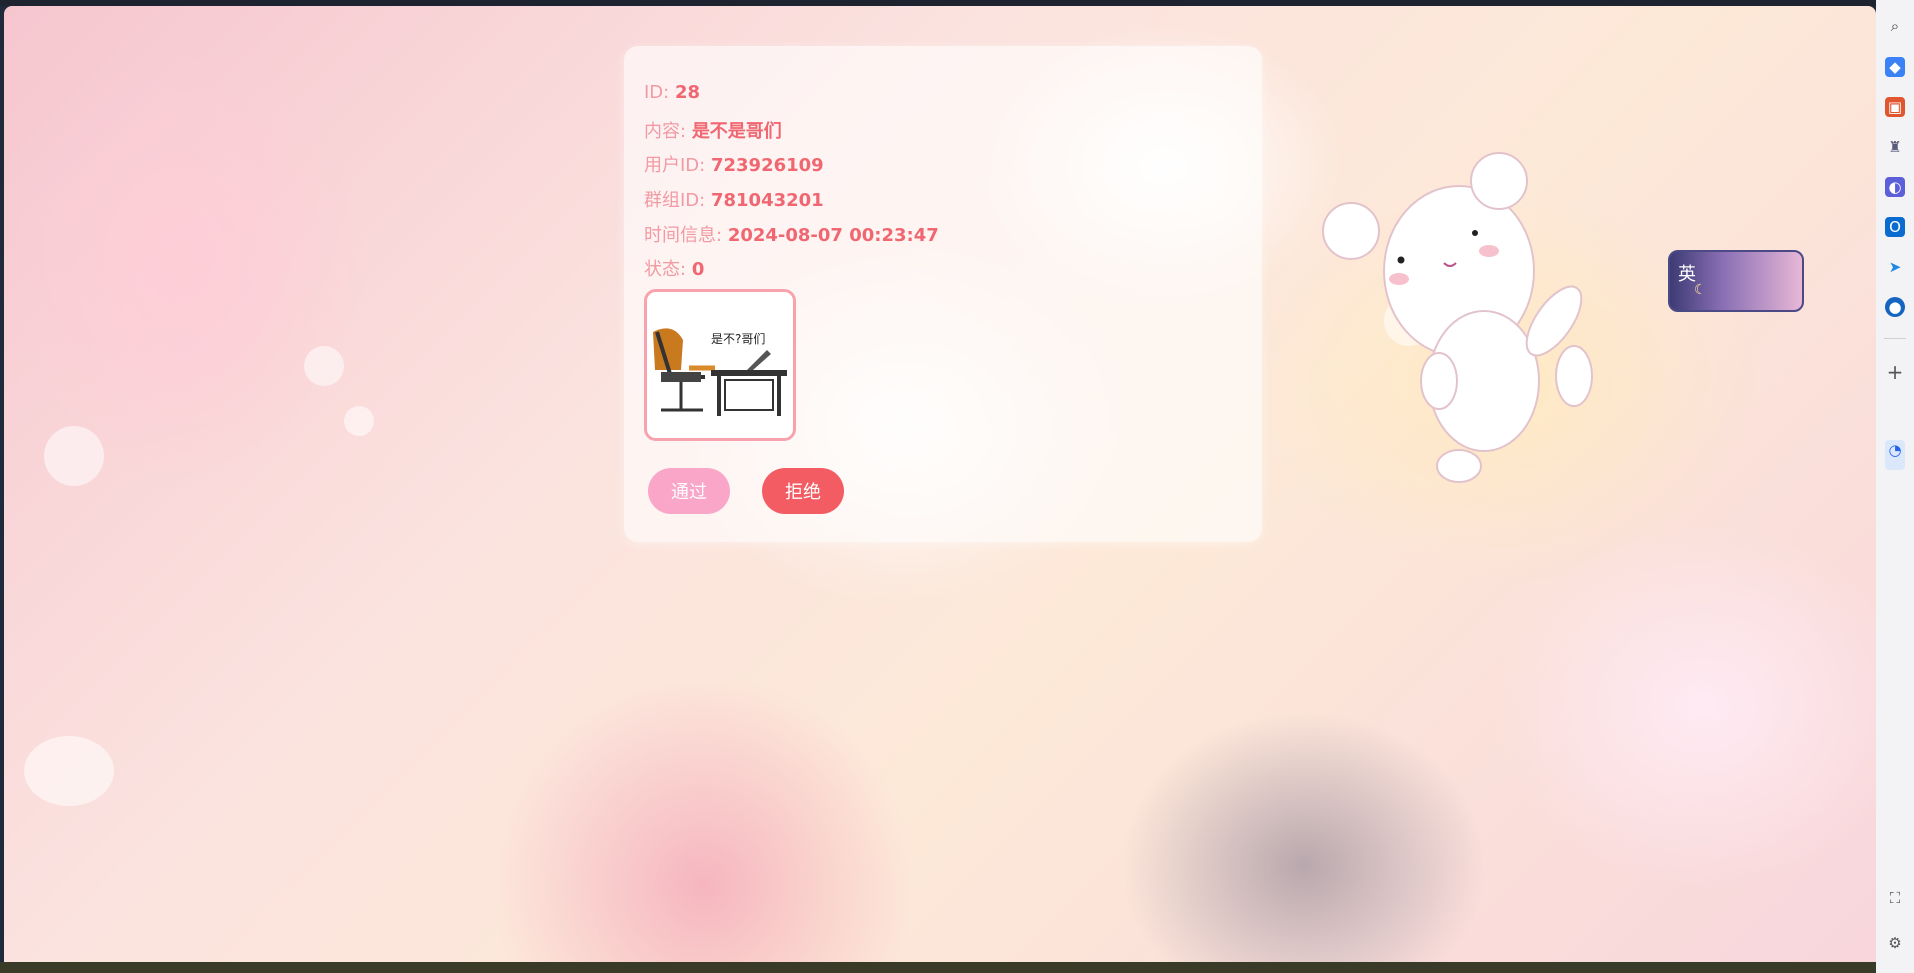 The image size is (1914, 973). What do you see at coordinates (1895, 107) in the screenshot?
I see `toolbox-icon: ▣` at bounding box center [1895, 107].